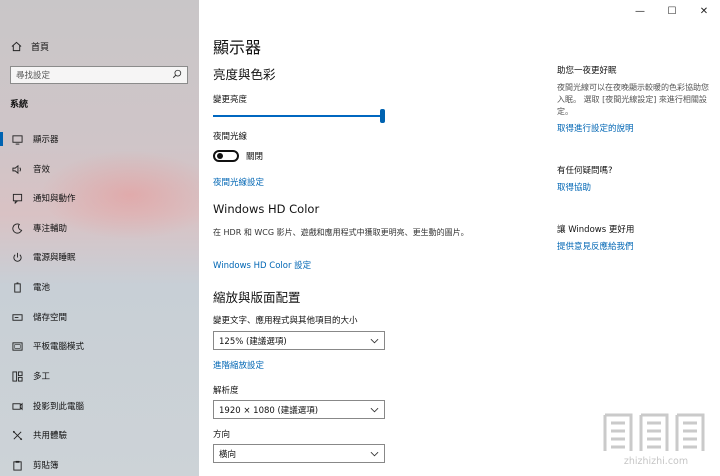  I want to click on moon-icon, so click(17, 228).